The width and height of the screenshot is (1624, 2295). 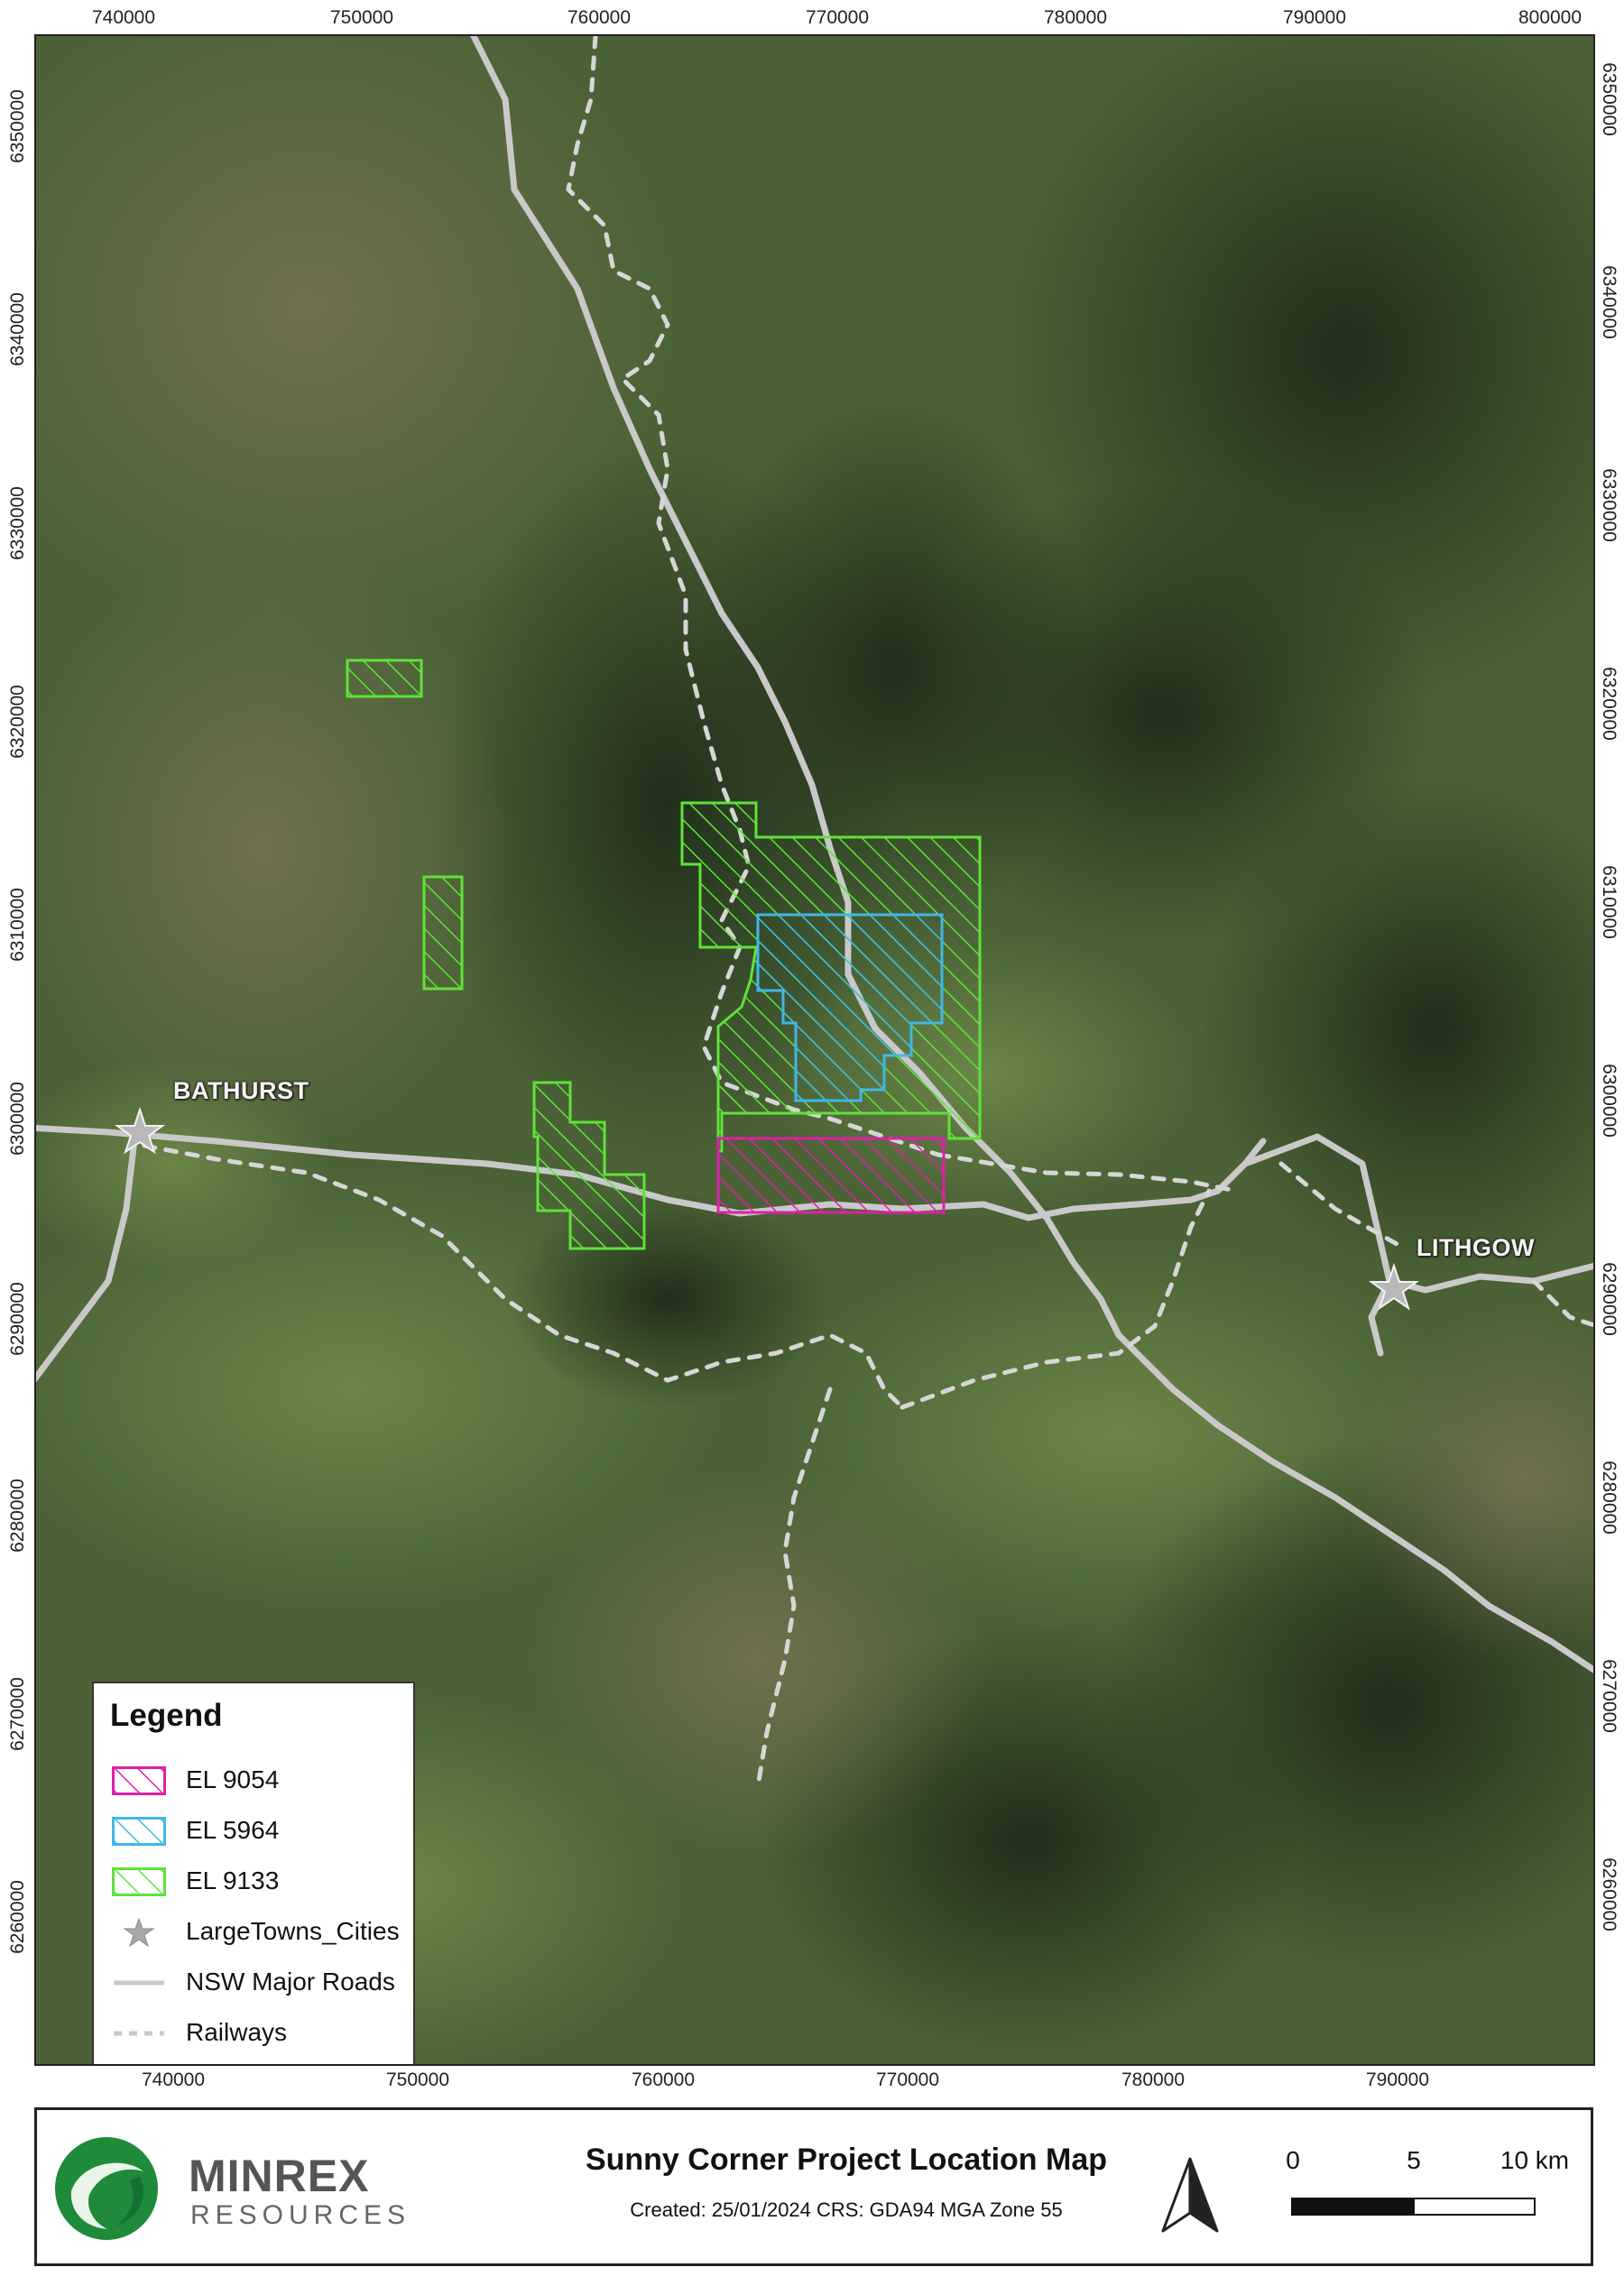 I want to click on legend-item-el9054: EL 9054, so click(x=255, y=1781).